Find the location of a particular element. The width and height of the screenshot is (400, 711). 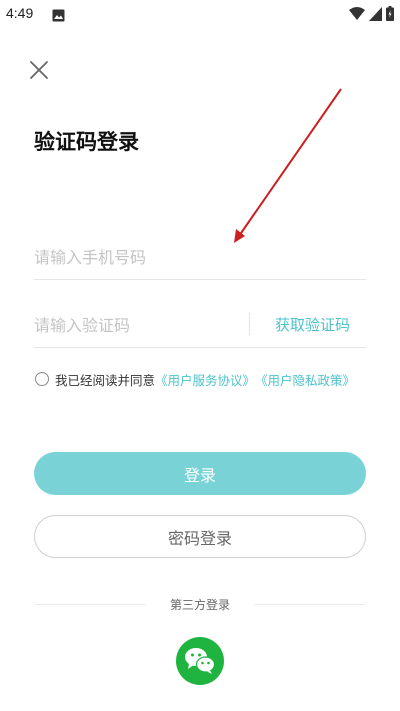

phone-field-row is located at coordinates (200, 257).